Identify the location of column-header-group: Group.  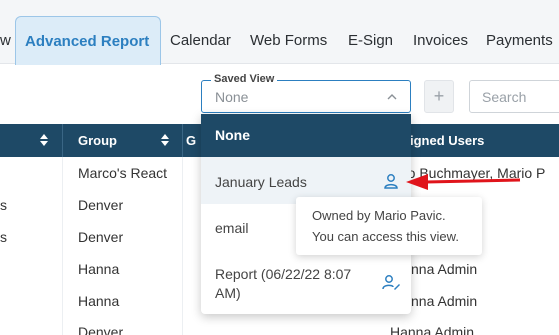
(97, 140).